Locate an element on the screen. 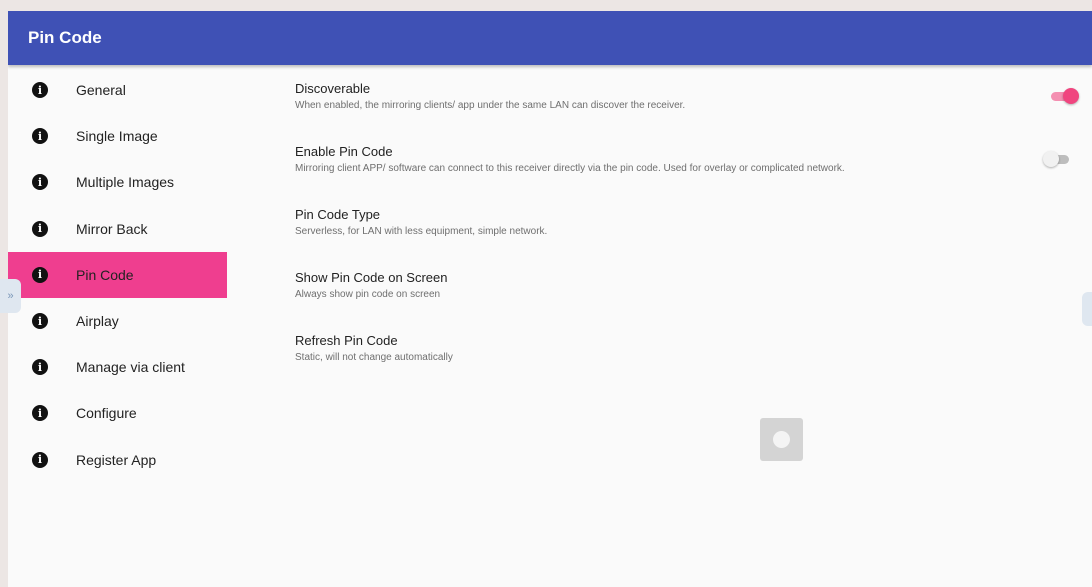 Image resolution: width=1092 pixels, height=587 pixels. setting-title: Enable Pin Code is located at coordinates (344, 151).